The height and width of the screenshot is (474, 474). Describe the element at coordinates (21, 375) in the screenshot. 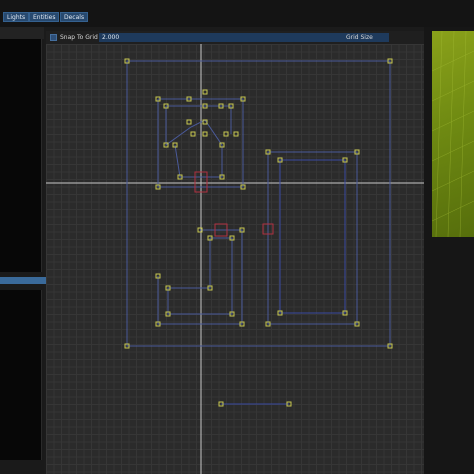

I see `left-panel-properties` at that location.